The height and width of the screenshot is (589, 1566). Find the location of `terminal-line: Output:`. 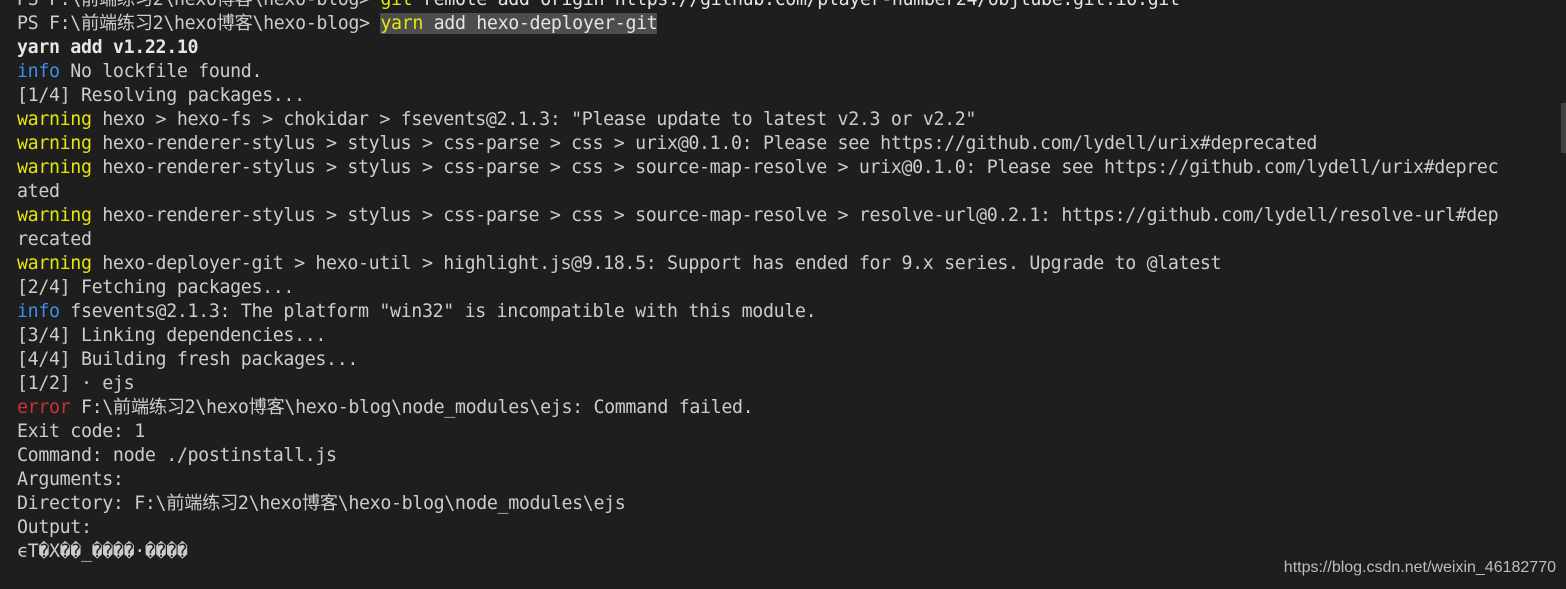

terminal-line: Output: is located at coordinates (785, 528).